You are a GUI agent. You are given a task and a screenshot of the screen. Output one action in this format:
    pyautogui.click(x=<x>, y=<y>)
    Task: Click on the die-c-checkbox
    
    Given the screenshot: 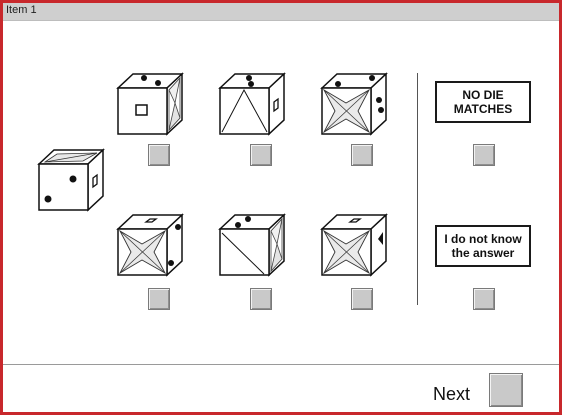 What is the action you would take?
    pyautogui.click(x=362, y=155)
    